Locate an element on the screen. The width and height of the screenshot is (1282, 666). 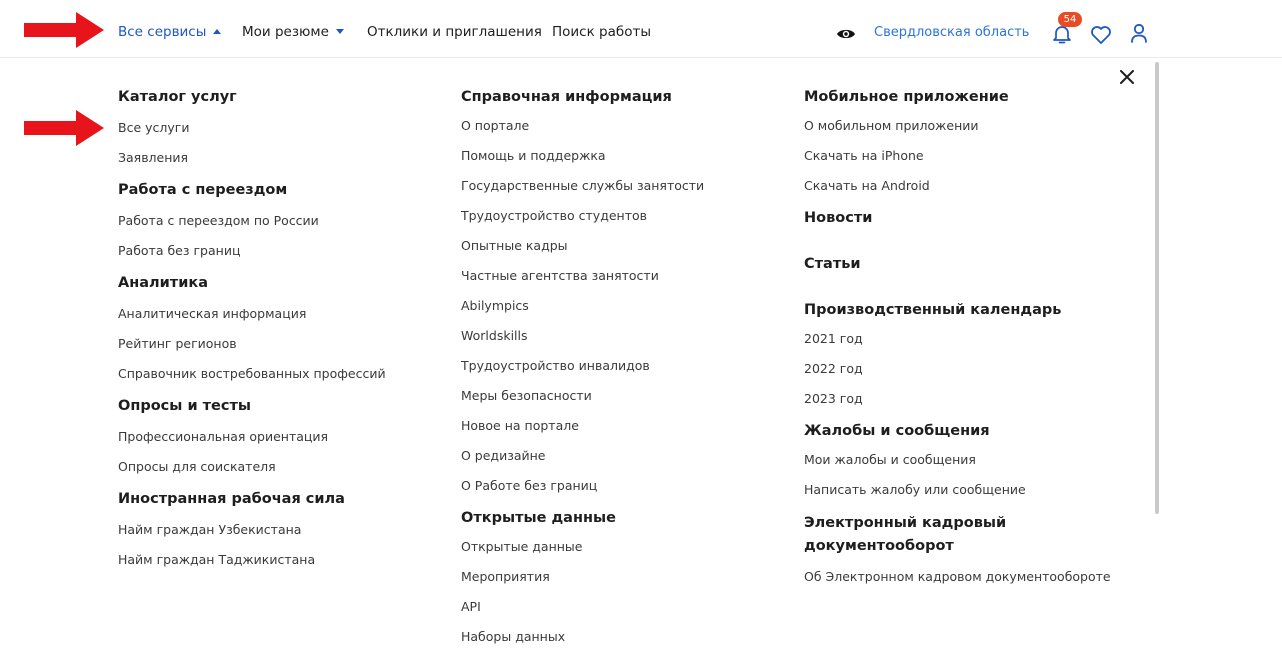
caret-down-icon is located at coordinates (339, 31).